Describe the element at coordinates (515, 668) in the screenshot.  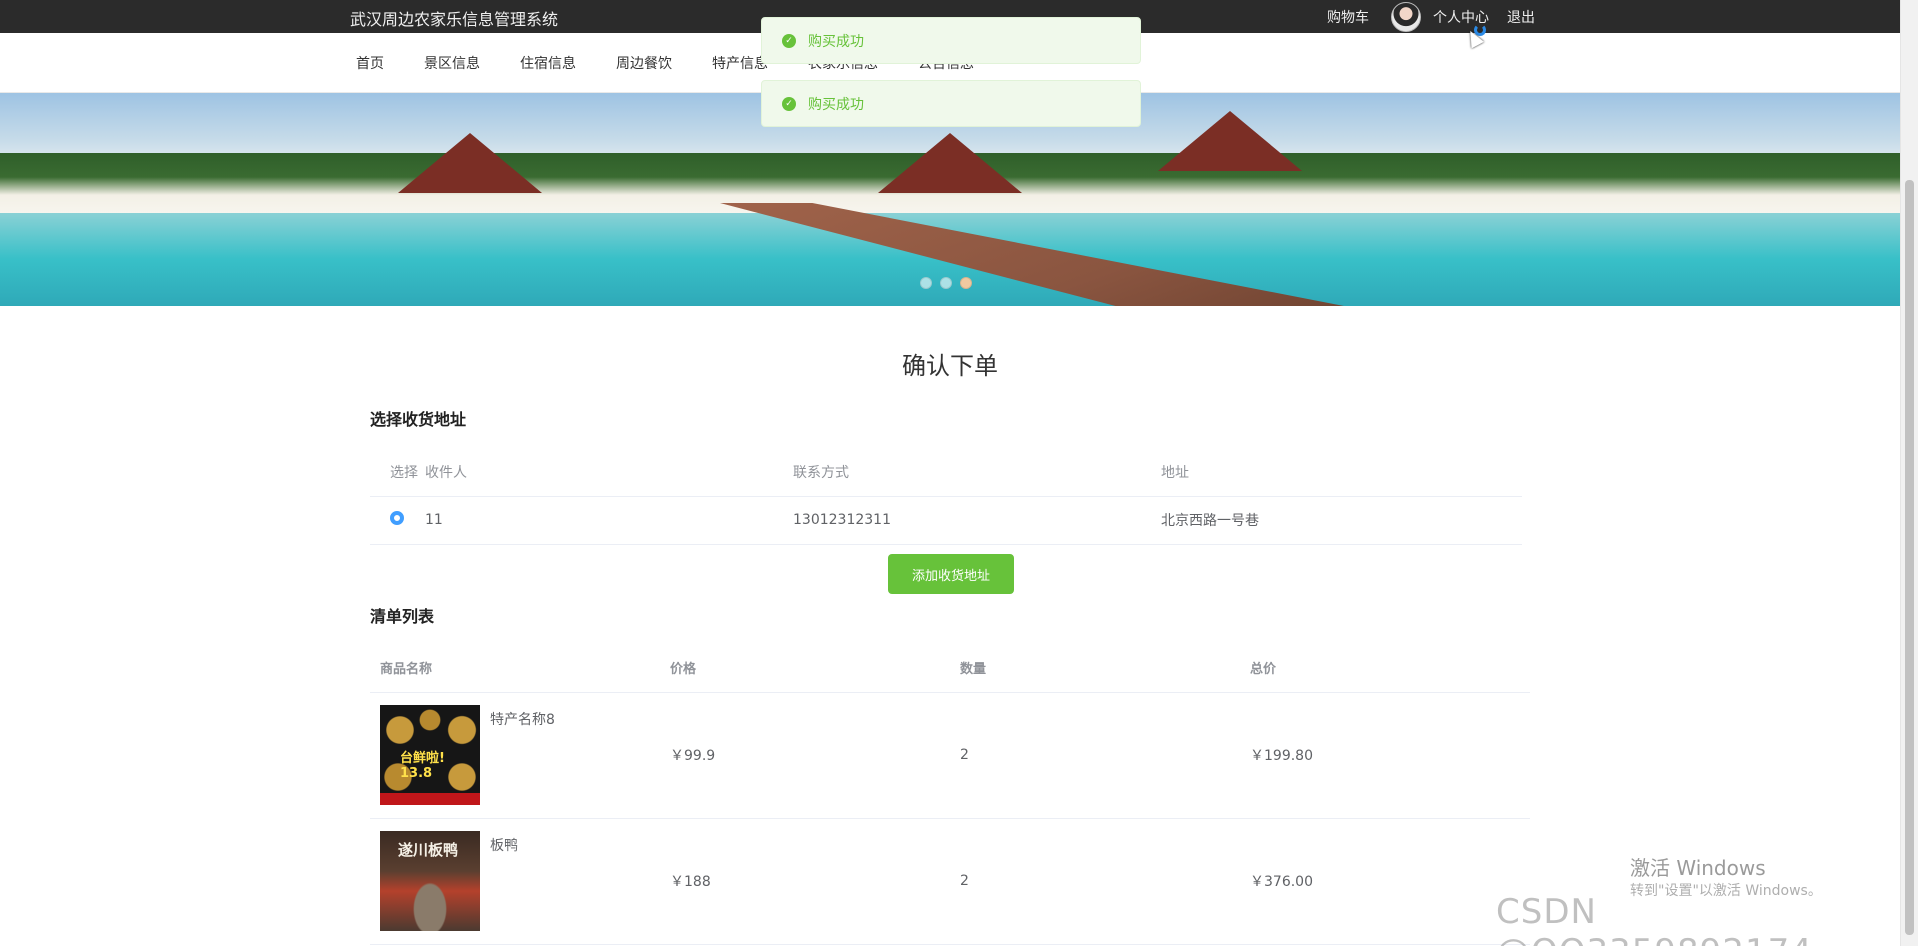
I see `column-header: 商品名称` at that location.